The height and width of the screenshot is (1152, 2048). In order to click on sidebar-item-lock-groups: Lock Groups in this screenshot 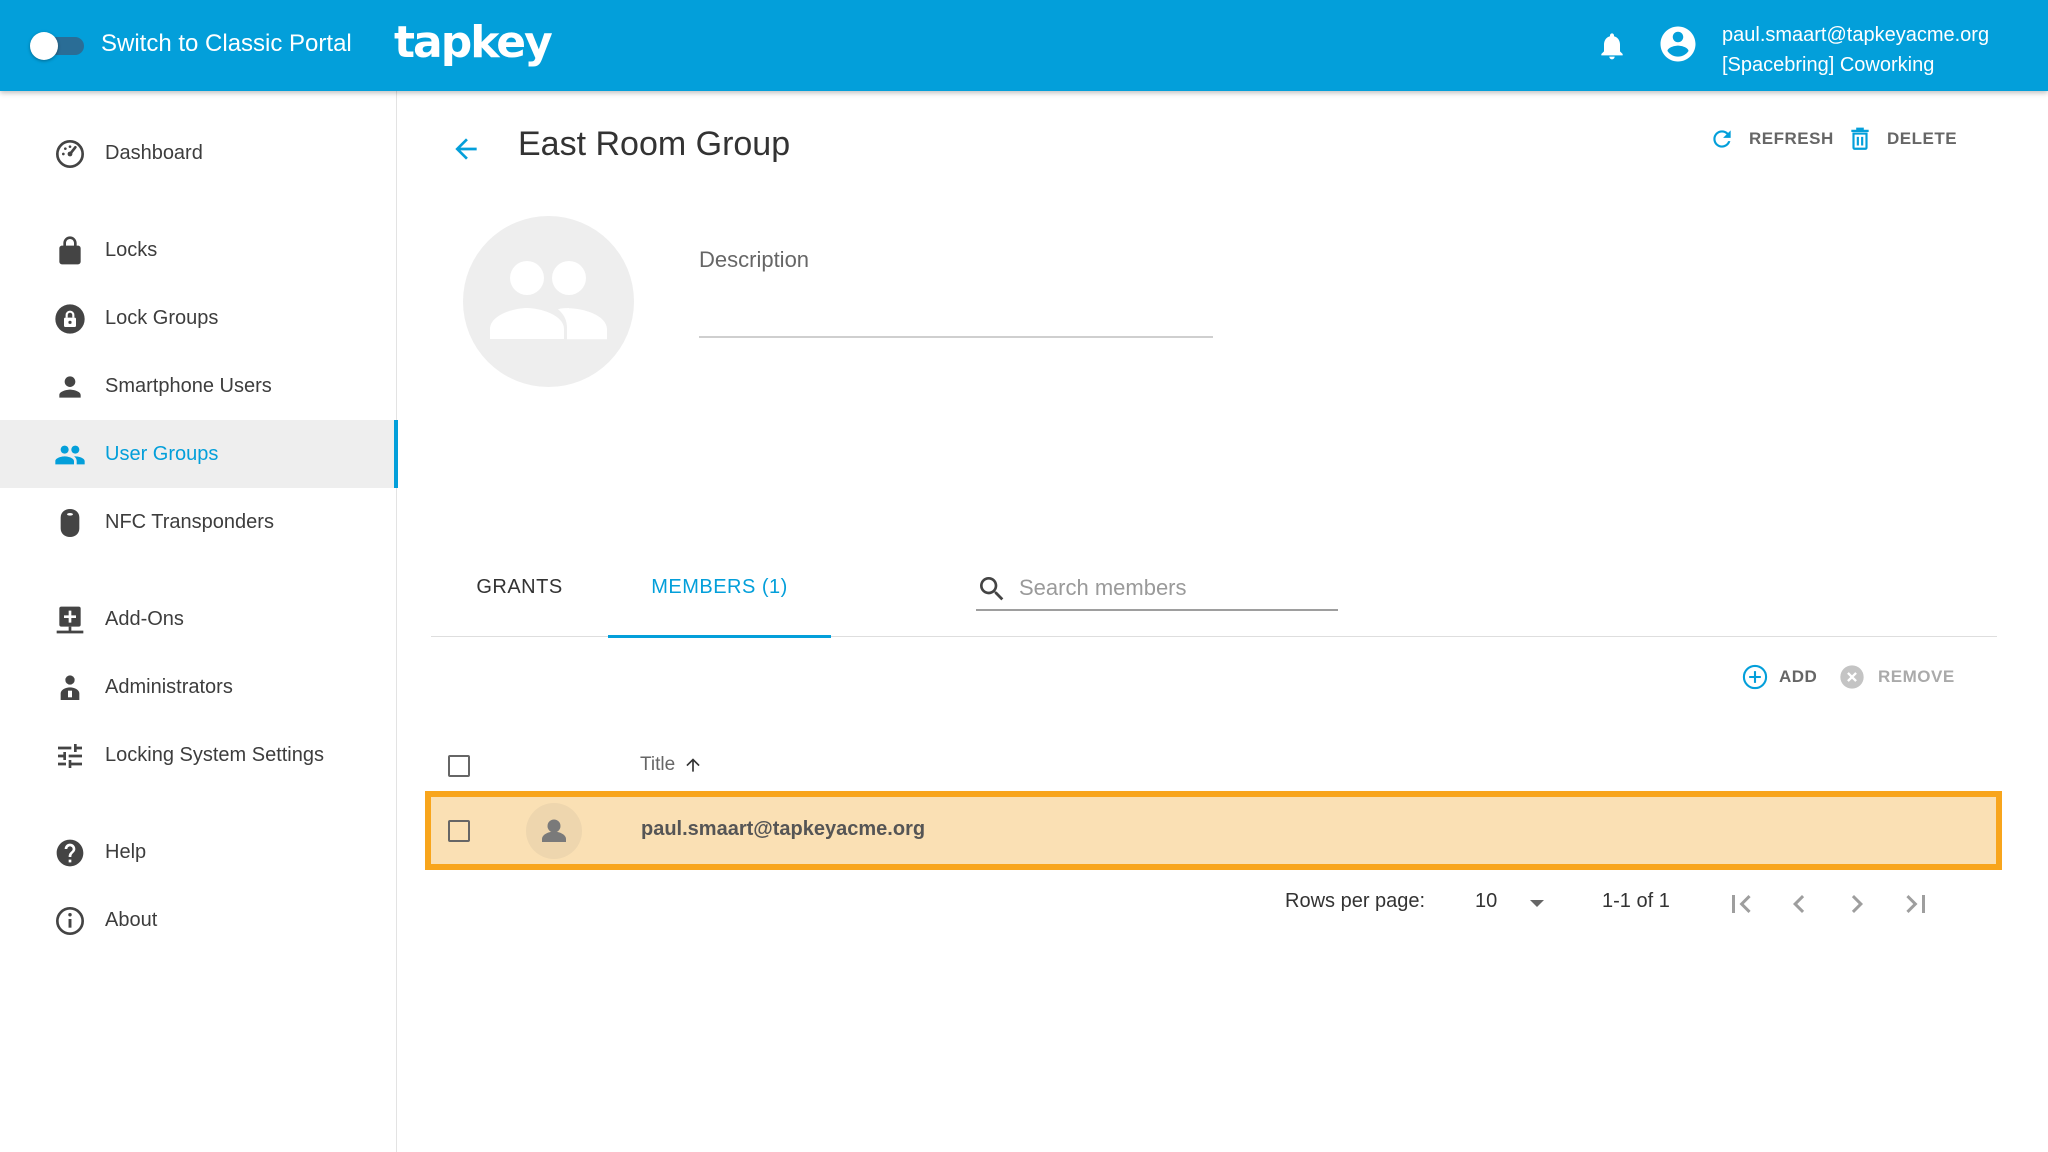, I will do `click(198, 318)`.